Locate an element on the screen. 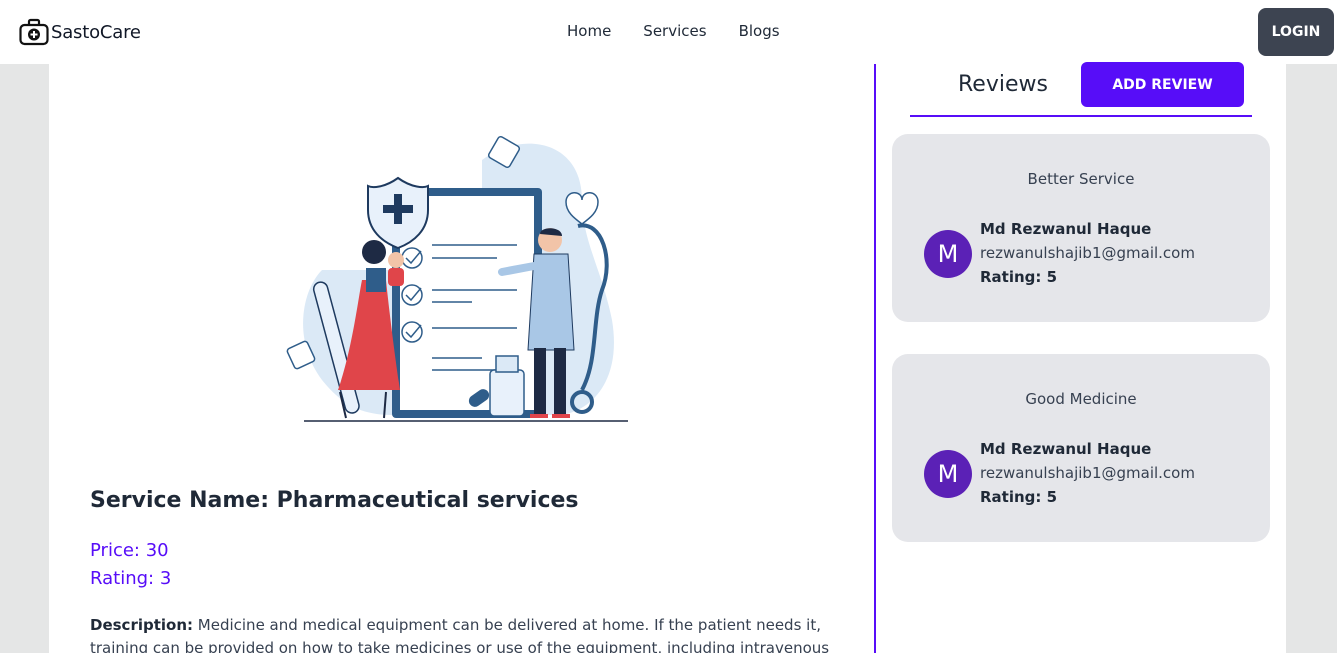  review-title: Better Service is located at coordinates (1081, 179).